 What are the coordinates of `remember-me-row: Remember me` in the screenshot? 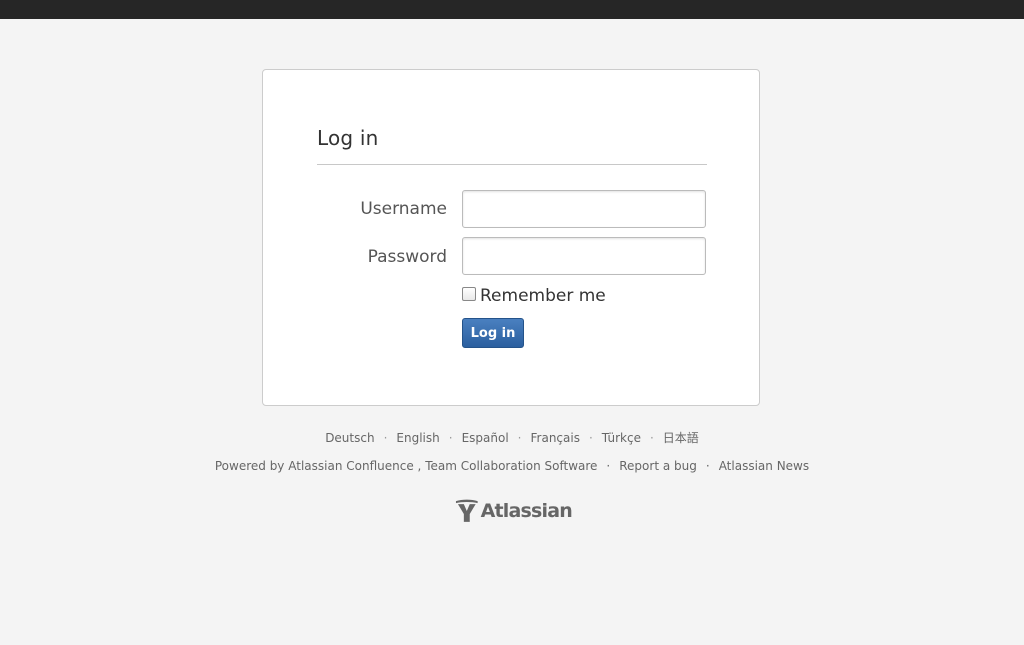 It's located at (534, 294).